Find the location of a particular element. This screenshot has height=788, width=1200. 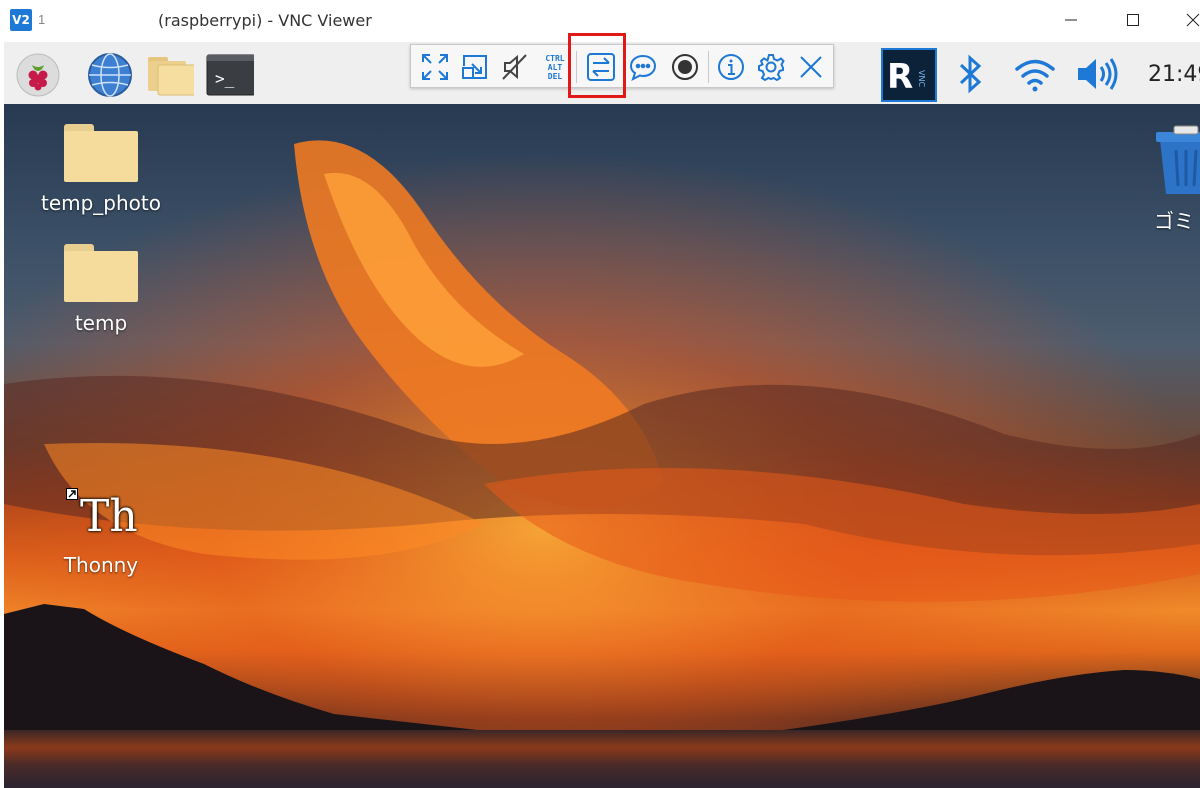

raspberry-pi-taskbar: >_ CTRL ALT DEL R VNC 21:4 is located at coordinates (602, 73).